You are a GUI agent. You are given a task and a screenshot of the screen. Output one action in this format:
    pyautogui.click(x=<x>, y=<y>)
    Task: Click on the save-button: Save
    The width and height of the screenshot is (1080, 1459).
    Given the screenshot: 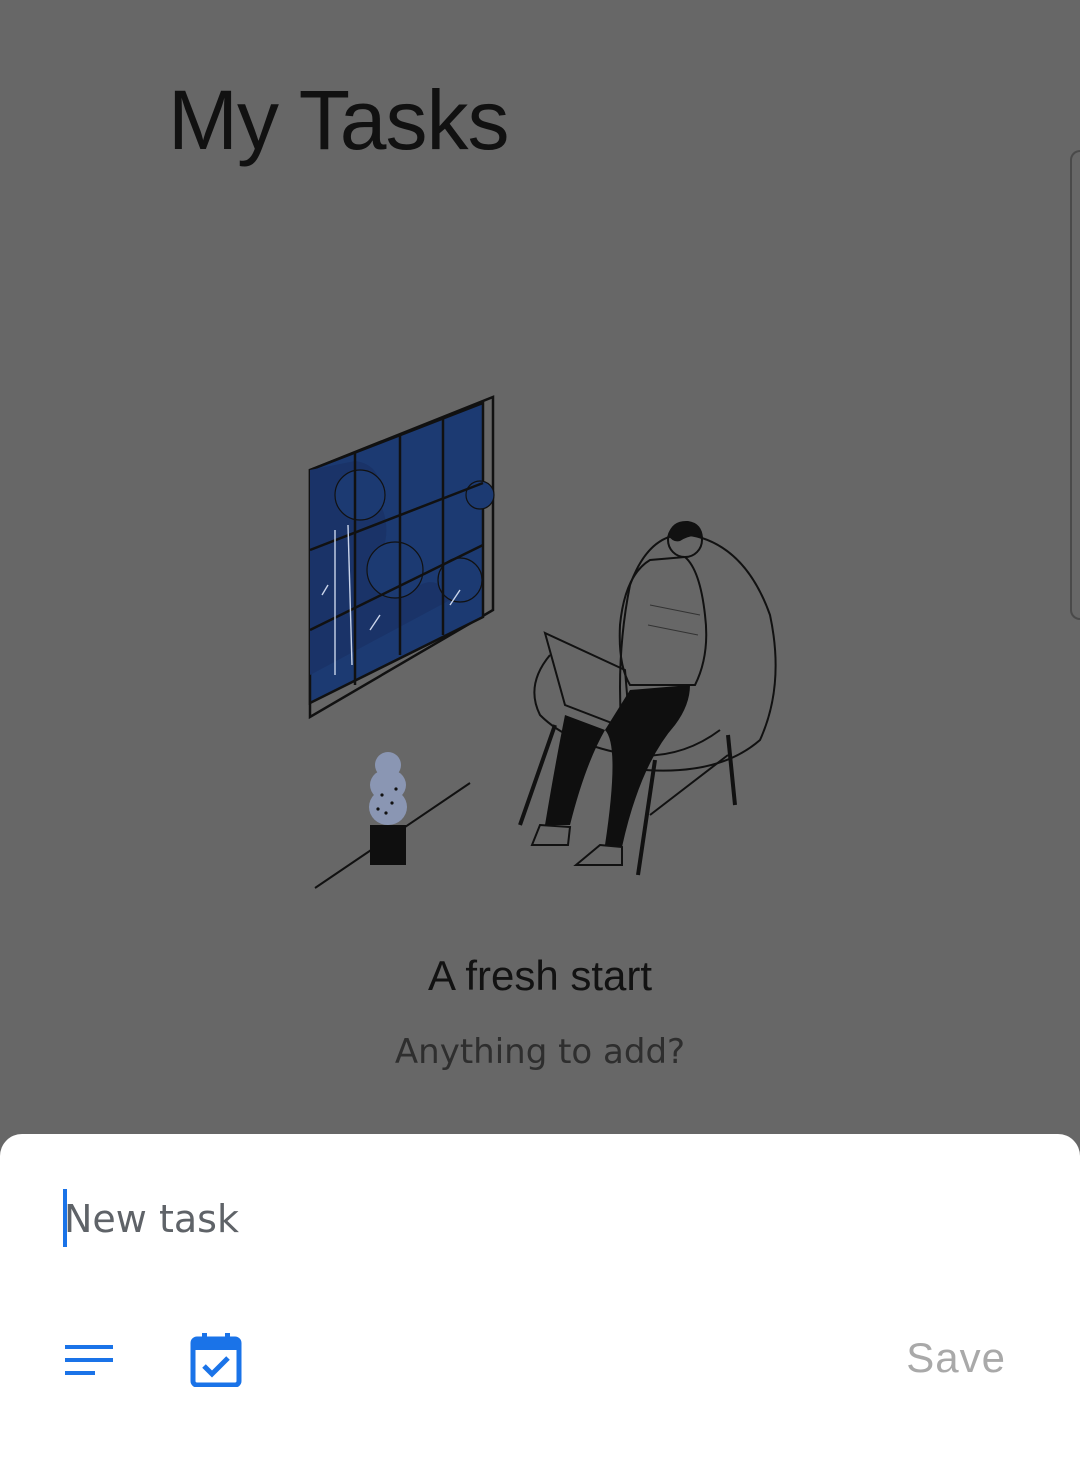 What is the action you would take?
    pyautogui.click(x=956, y=1358)
    